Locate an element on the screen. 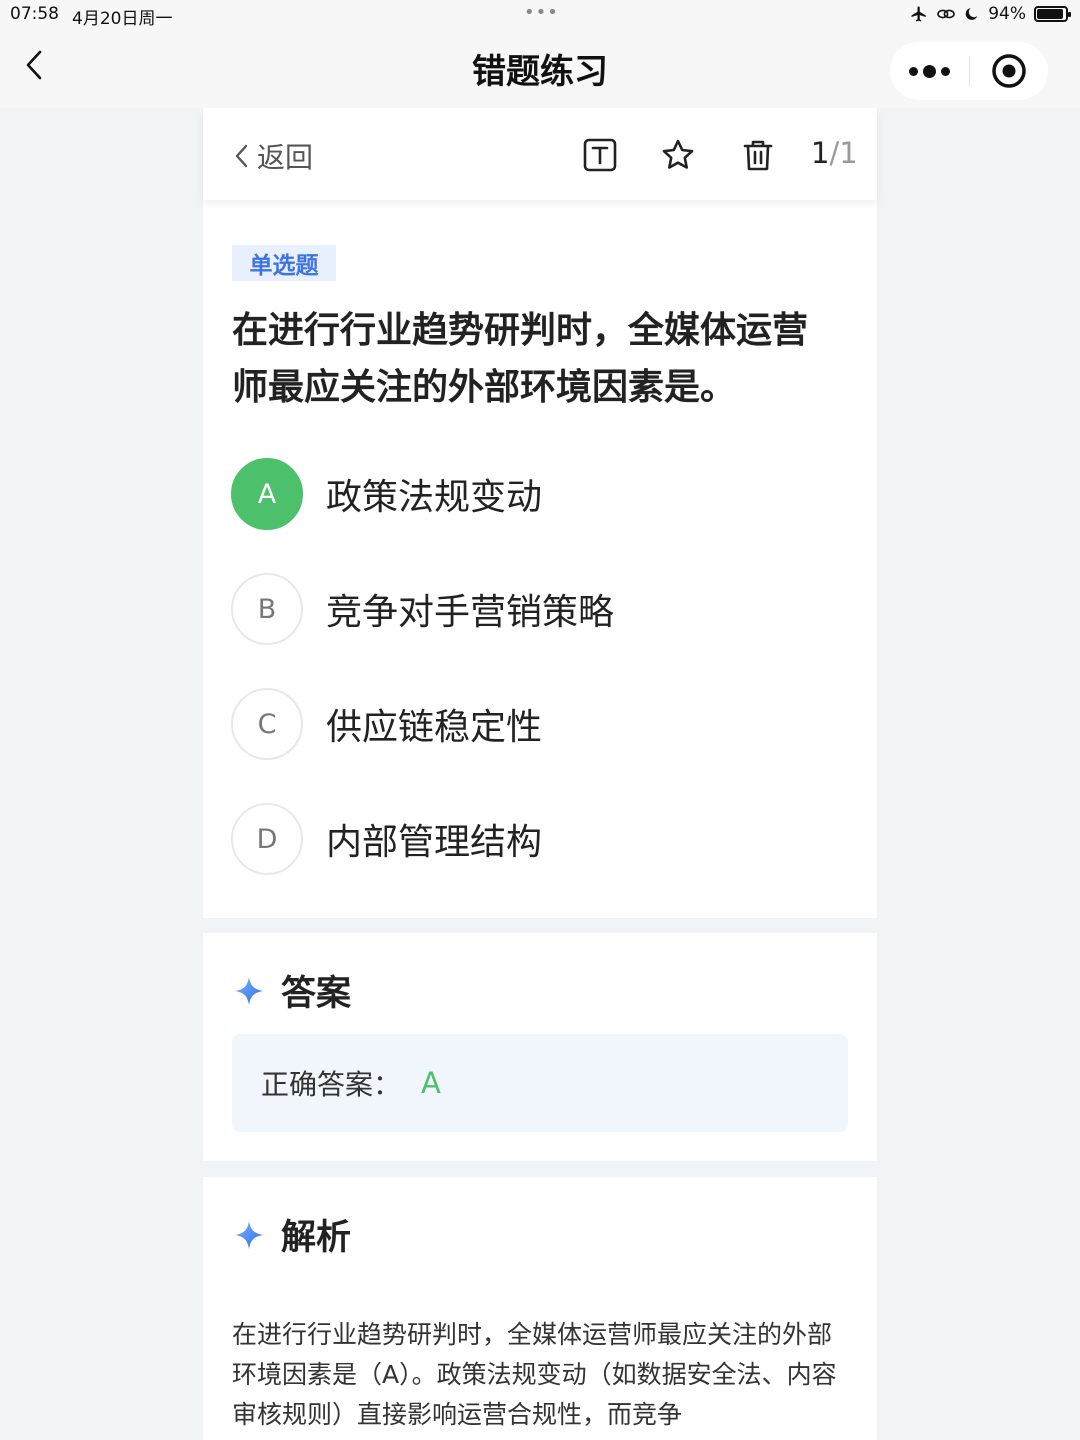 The height and width of the screenshot is (1440, 1080). answer-header: 答案 is located at coordinates (292, 990).